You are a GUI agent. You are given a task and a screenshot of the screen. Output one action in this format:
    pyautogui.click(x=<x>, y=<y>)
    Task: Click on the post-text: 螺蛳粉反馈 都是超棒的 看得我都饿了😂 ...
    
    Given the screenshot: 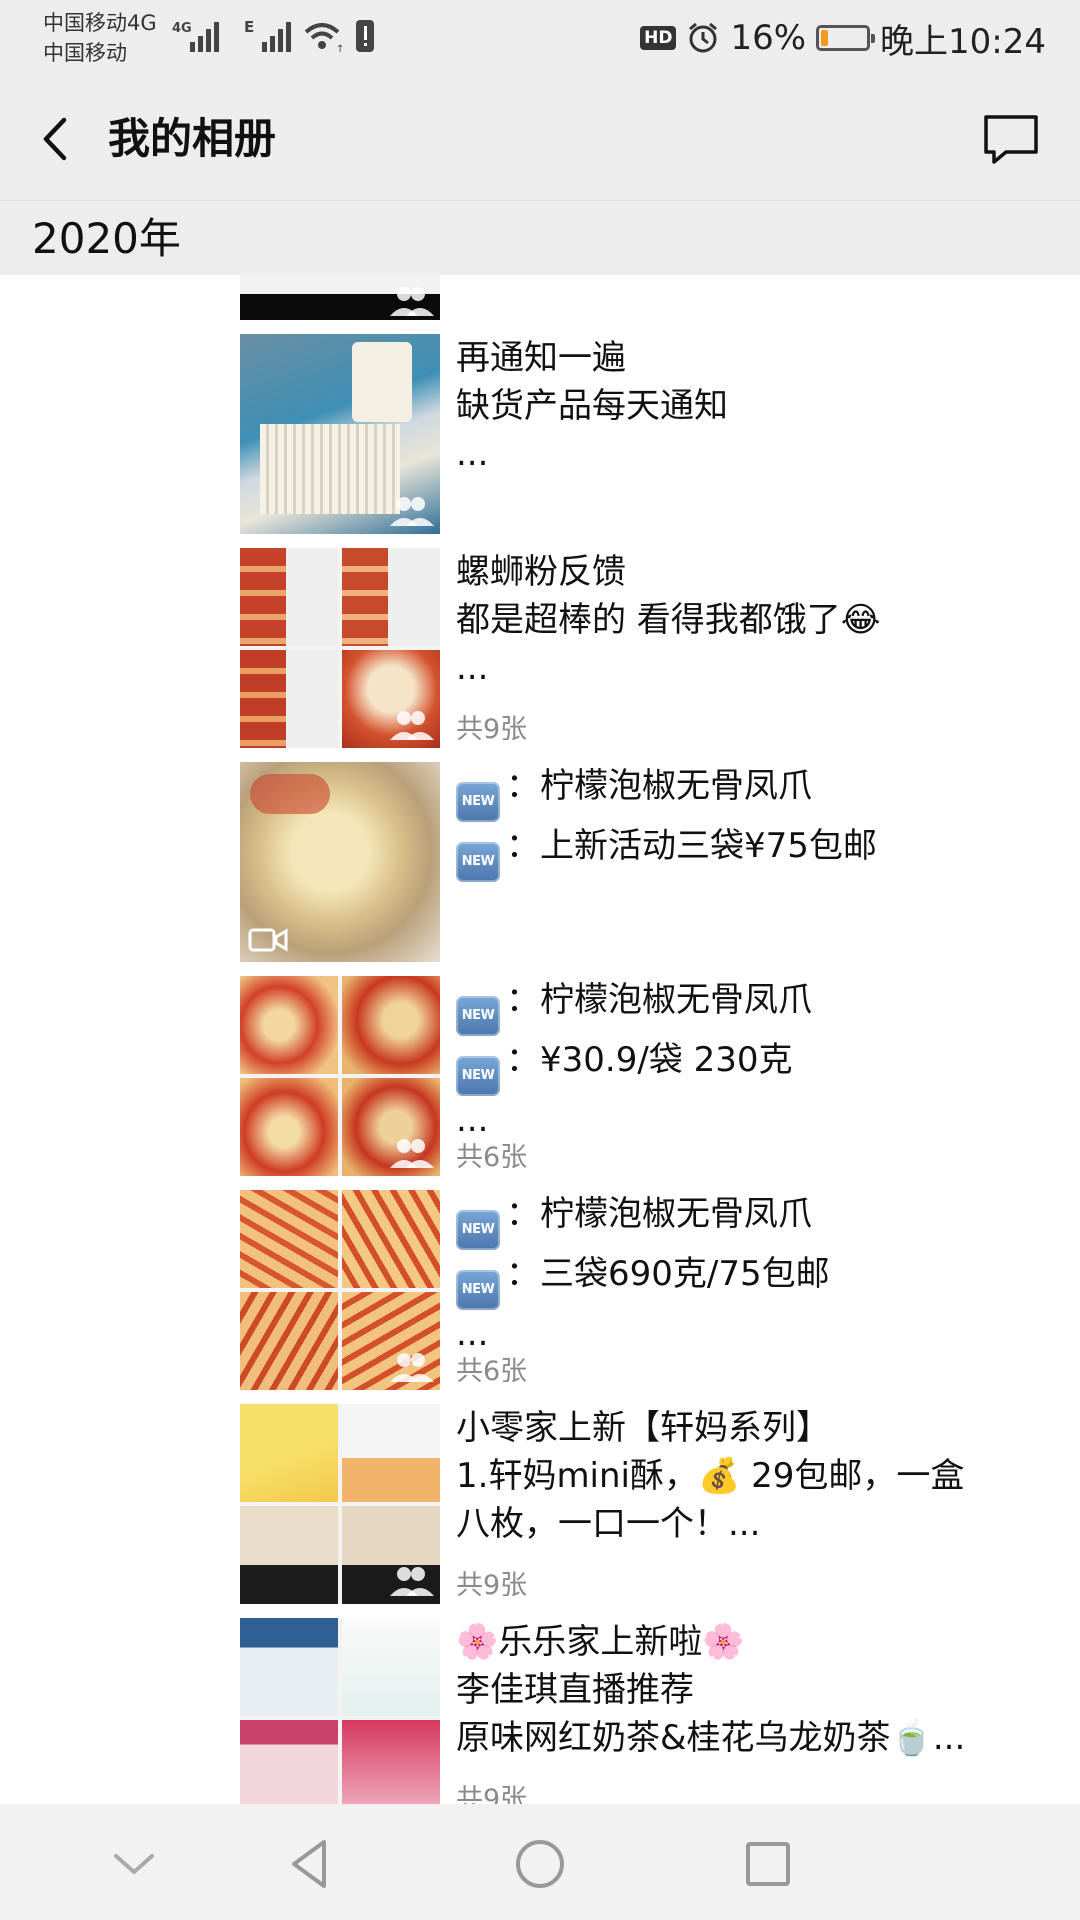 What is the action you would take?
    pyautogui.click(x=756, y=620)
    